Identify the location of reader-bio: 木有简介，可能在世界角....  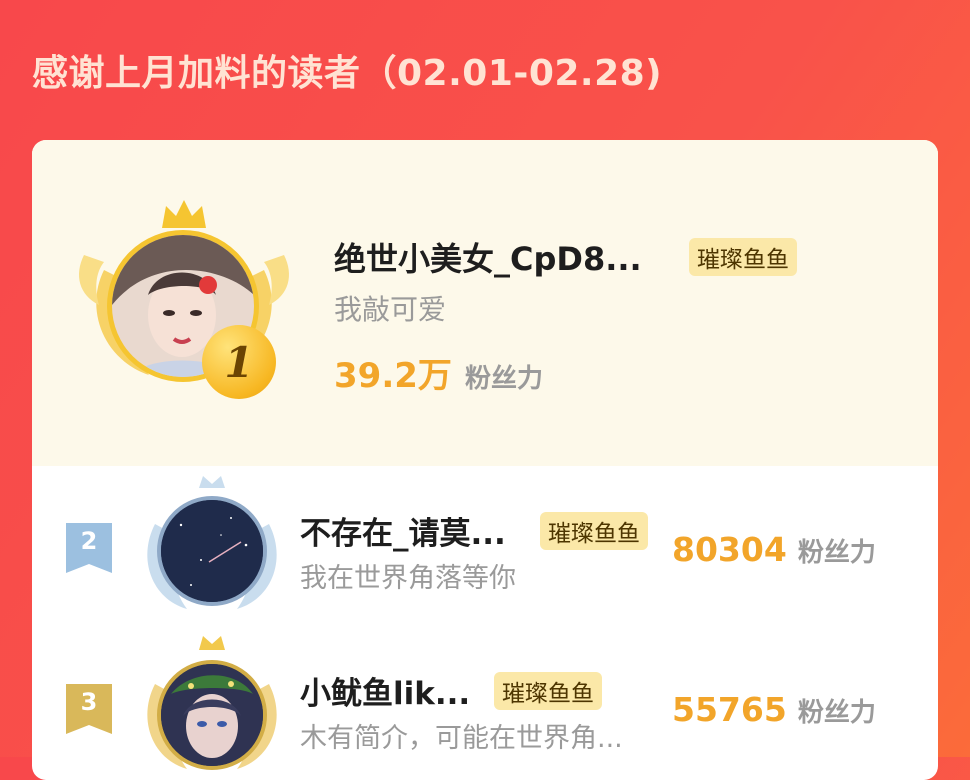
(461, 738).